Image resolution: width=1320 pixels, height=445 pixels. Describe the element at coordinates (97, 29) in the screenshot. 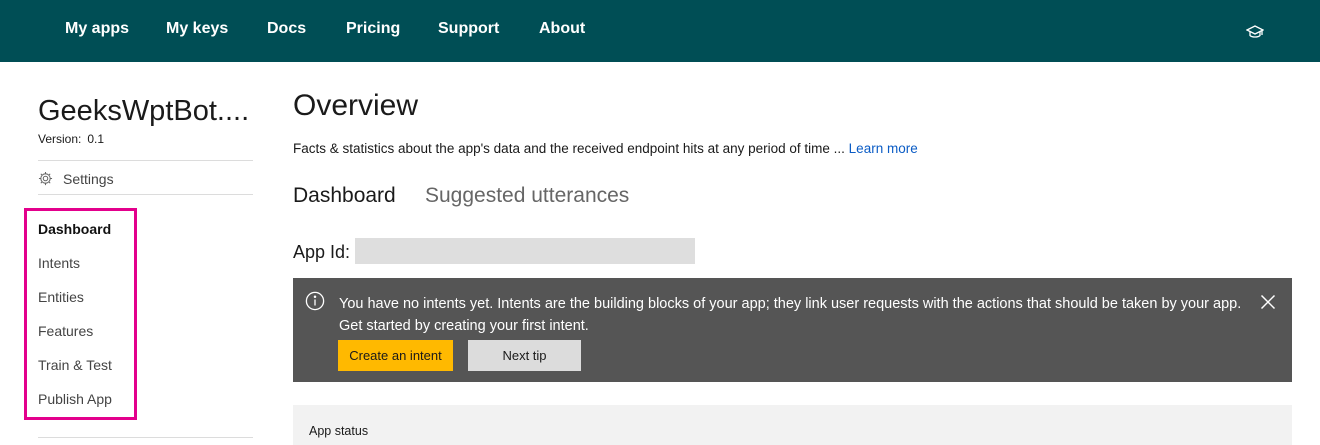

I see `nav-my-apps: My apps` at that location.